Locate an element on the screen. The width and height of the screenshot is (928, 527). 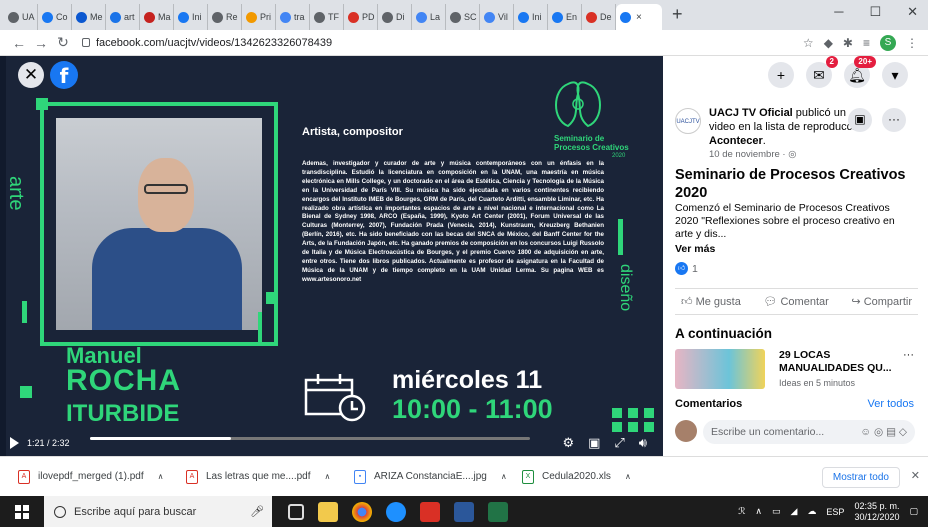
messenger-icon: ✉ 2 is located at coordinates (822, 72).